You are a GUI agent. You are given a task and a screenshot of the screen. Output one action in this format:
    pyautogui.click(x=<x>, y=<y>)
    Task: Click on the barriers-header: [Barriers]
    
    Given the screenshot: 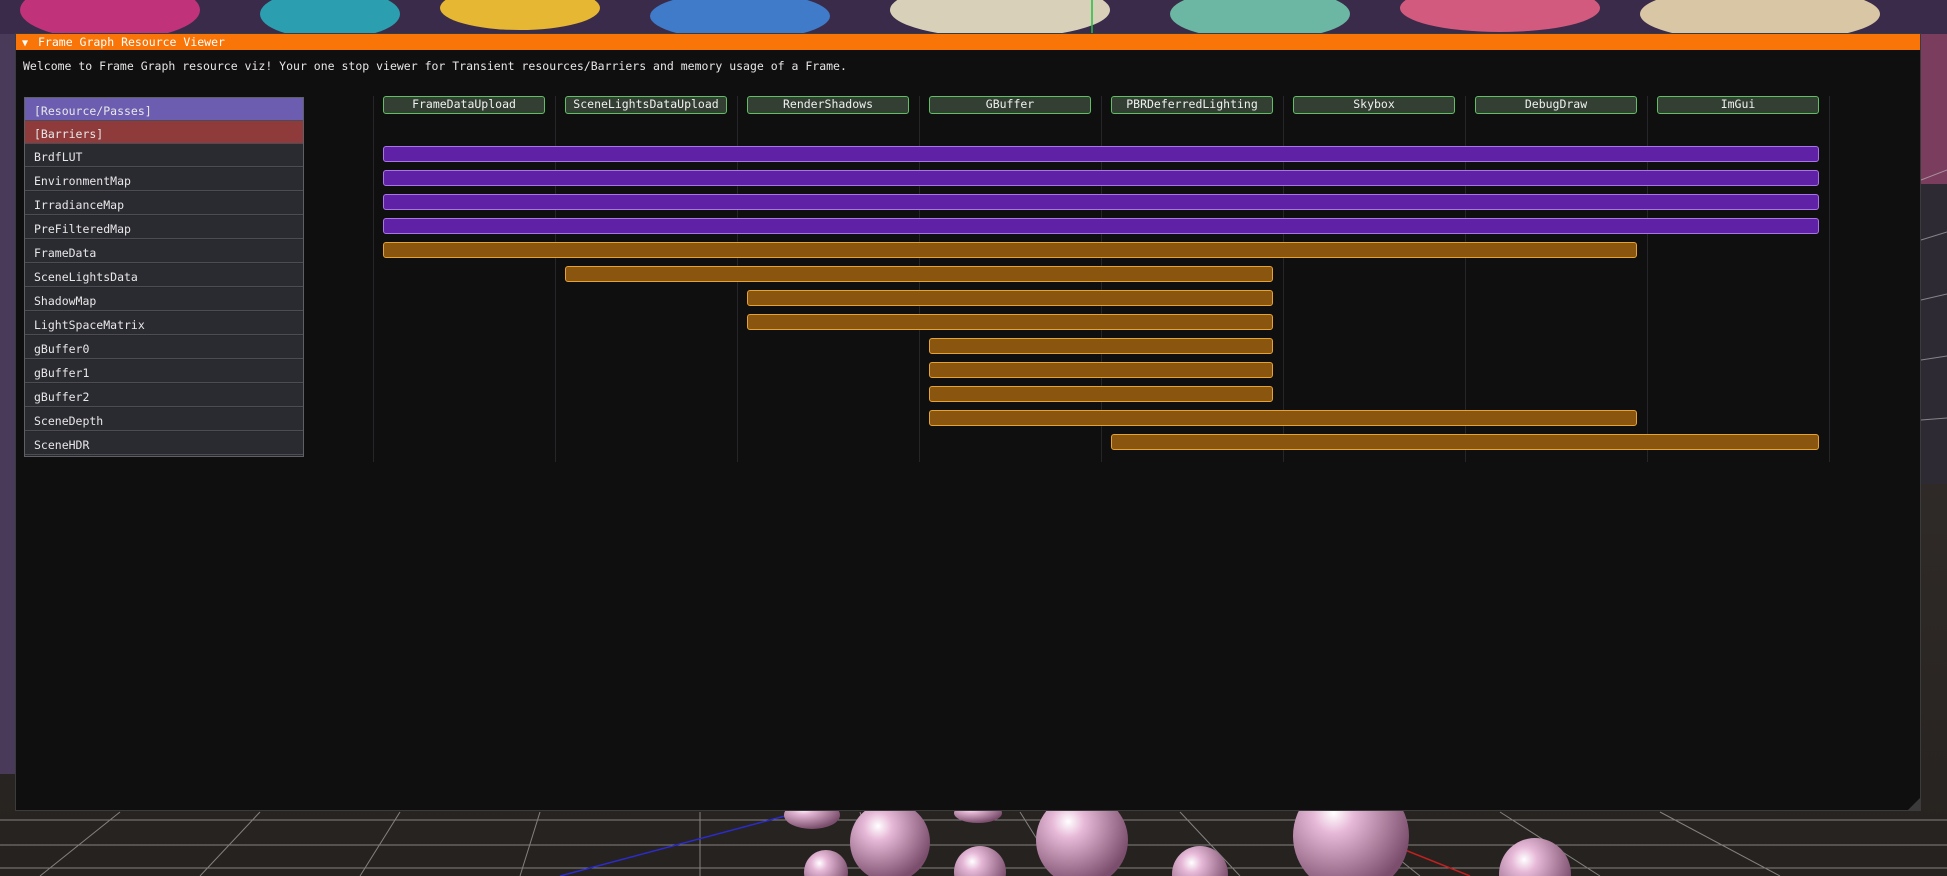 What is the action you would take?
    pyautogui.click(x=164, y=132)
    